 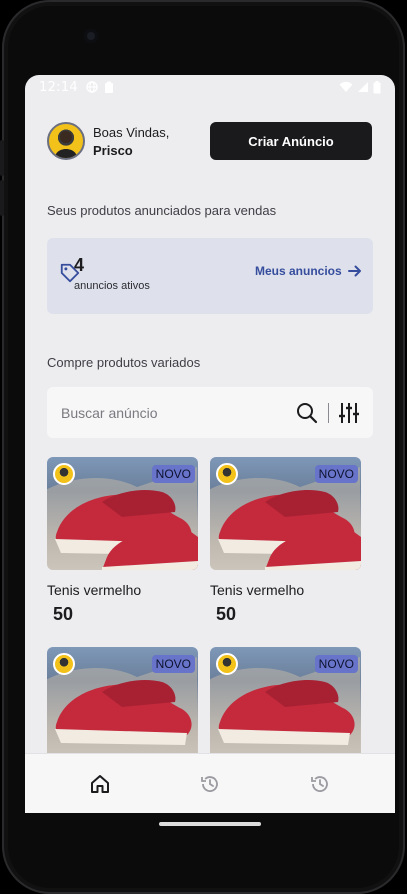 What do you see at coordinates (349, 413) in the screenshot?
I see `filter-icon` at bounding box center [349, 413].